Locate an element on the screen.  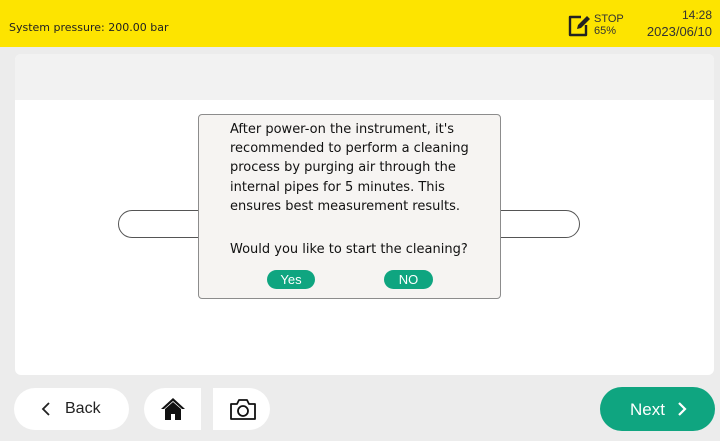
dialog-question: Would you like to start the cleaning? is located at coordinates (349, 249).